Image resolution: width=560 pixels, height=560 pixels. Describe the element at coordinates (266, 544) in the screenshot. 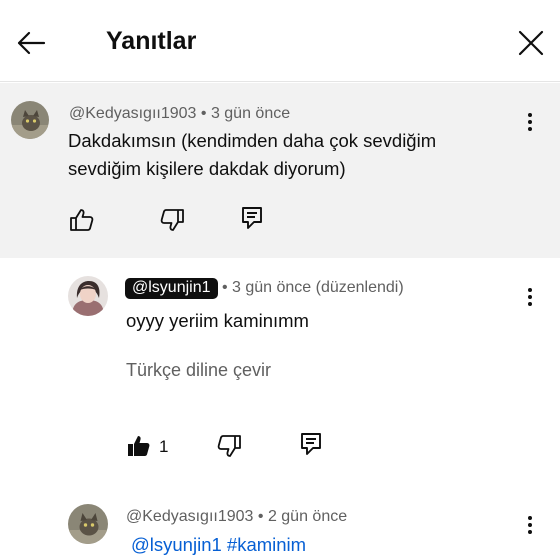

I see `hashtag-link: #kaminim` at that location.